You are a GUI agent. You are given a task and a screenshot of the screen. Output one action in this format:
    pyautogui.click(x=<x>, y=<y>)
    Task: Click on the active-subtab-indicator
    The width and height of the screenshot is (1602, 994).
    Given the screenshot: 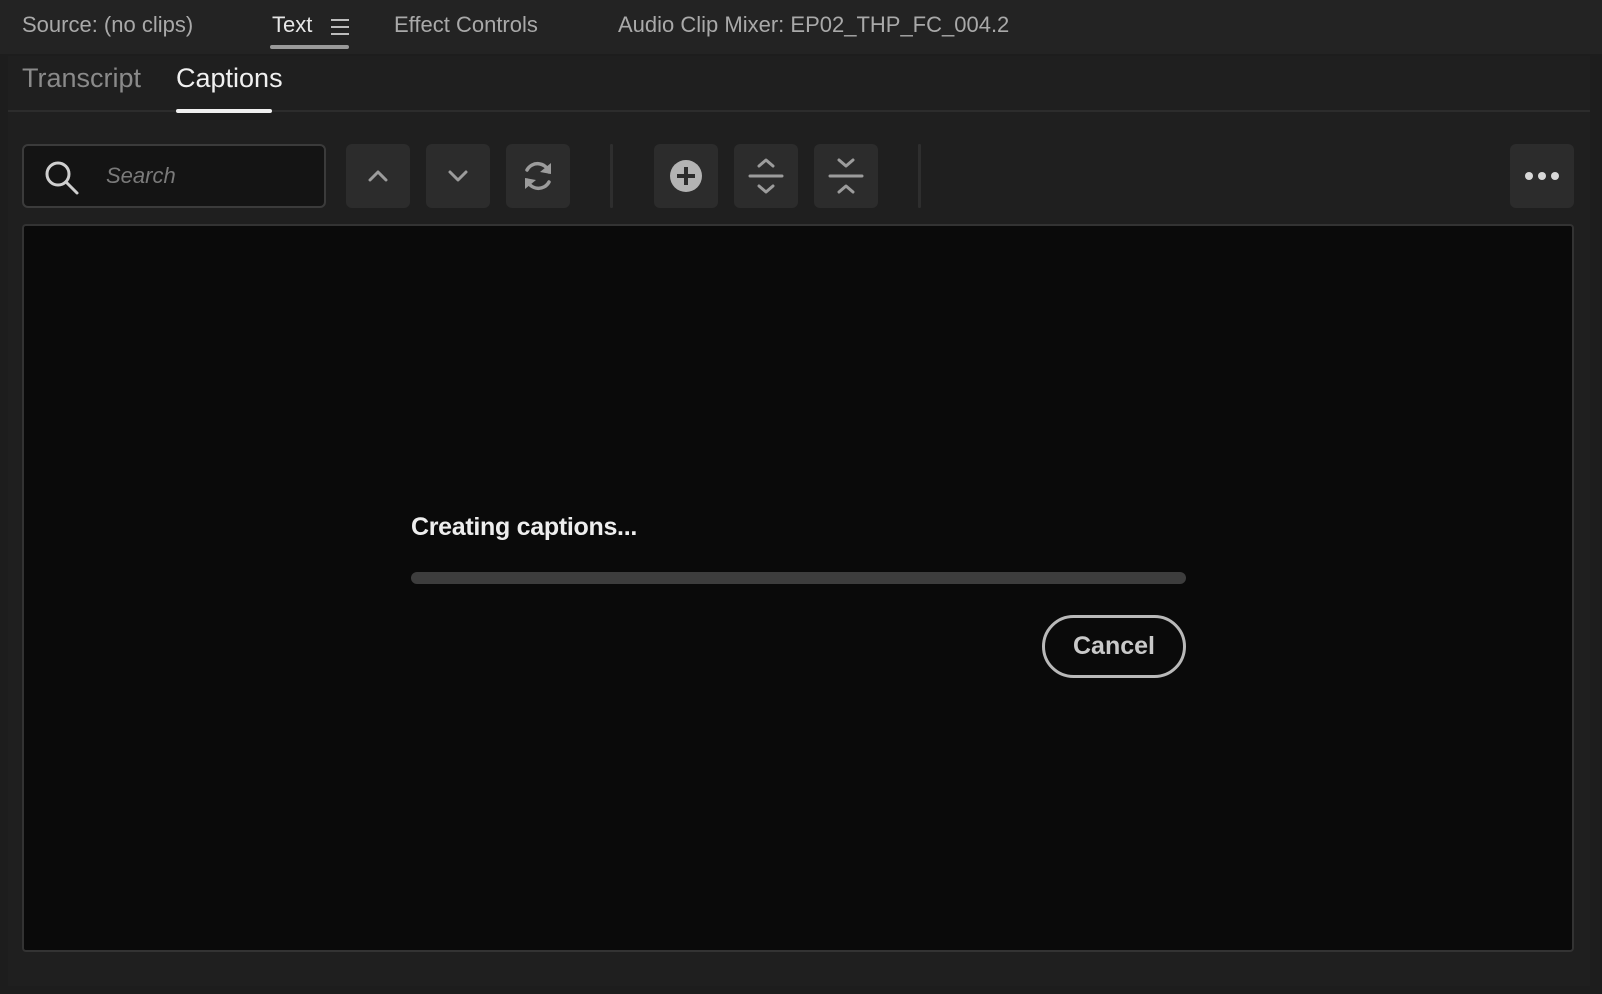 What is the action you would take?
    pyautogui.click(x=224, y=111)
    